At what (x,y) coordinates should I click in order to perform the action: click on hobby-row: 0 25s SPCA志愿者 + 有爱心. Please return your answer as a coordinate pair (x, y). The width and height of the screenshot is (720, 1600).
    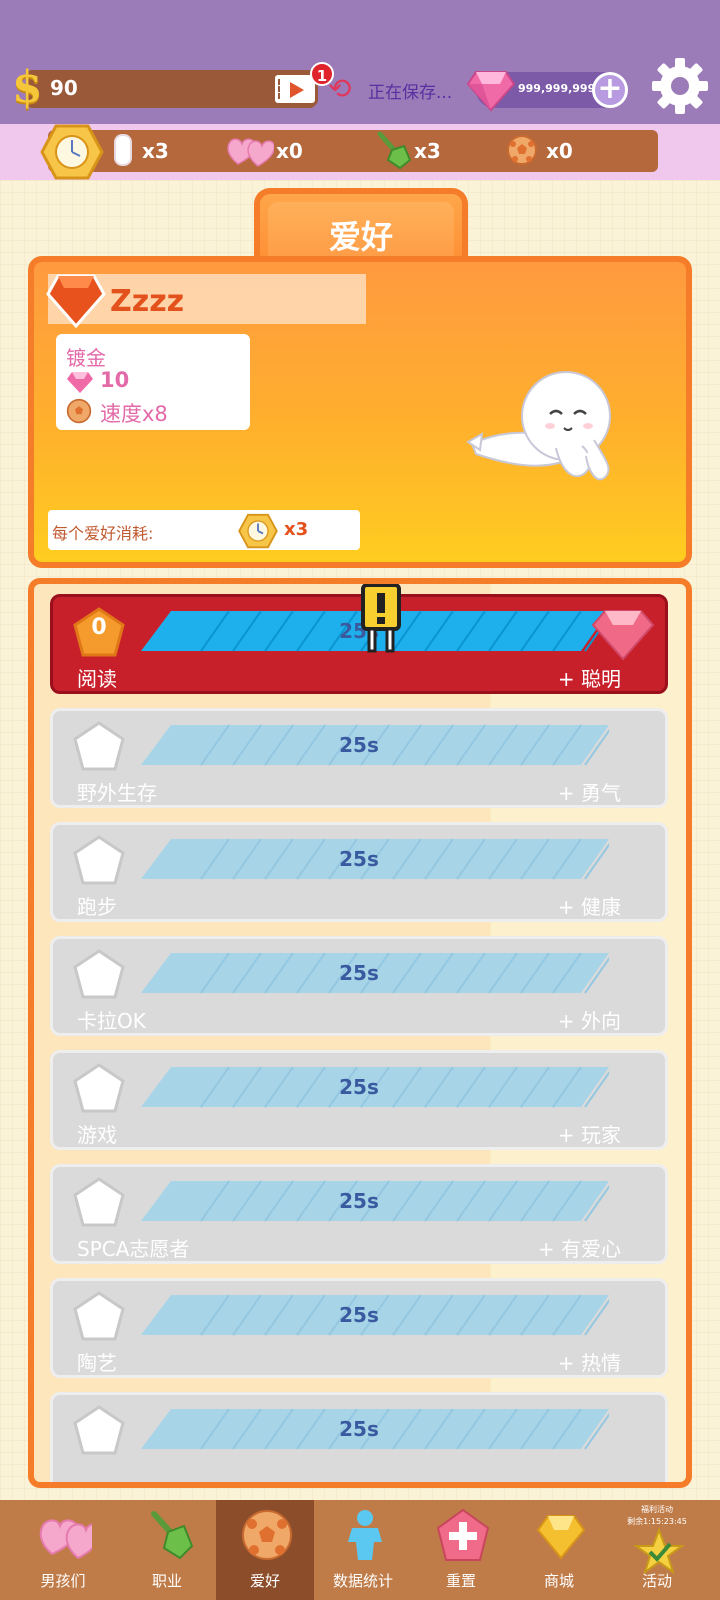
    Looking at the image, I should click on (359, 1214).